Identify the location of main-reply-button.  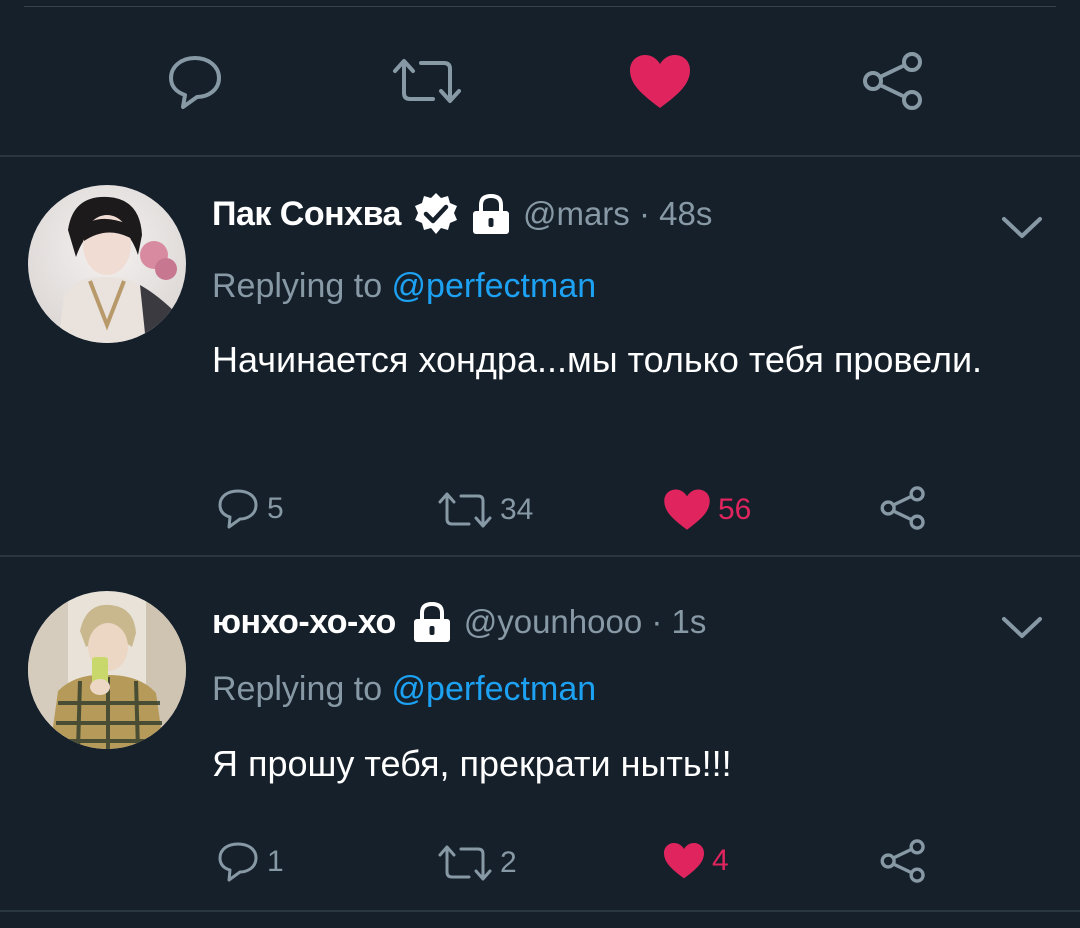
(195, 82).